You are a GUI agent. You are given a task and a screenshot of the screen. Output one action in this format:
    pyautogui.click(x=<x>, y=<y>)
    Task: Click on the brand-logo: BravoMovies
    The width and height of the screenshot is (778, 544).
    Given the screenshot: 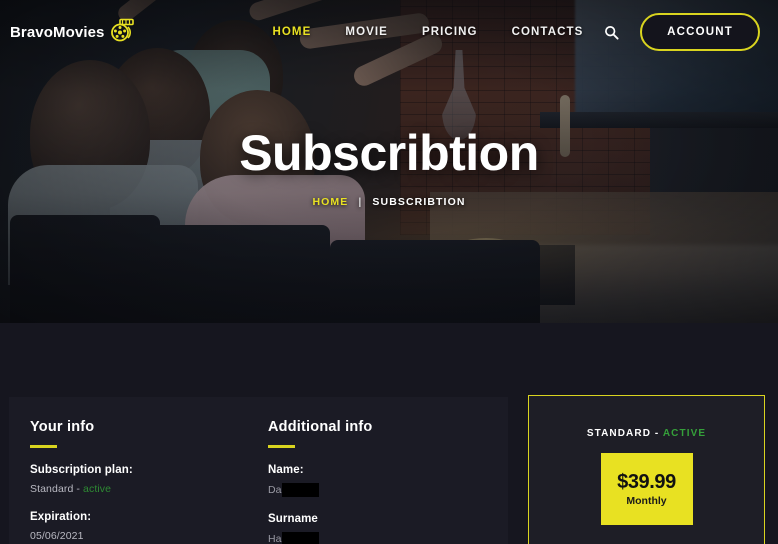 What is the action you would take?
    pyautogui.click(x=72, y=32)
    